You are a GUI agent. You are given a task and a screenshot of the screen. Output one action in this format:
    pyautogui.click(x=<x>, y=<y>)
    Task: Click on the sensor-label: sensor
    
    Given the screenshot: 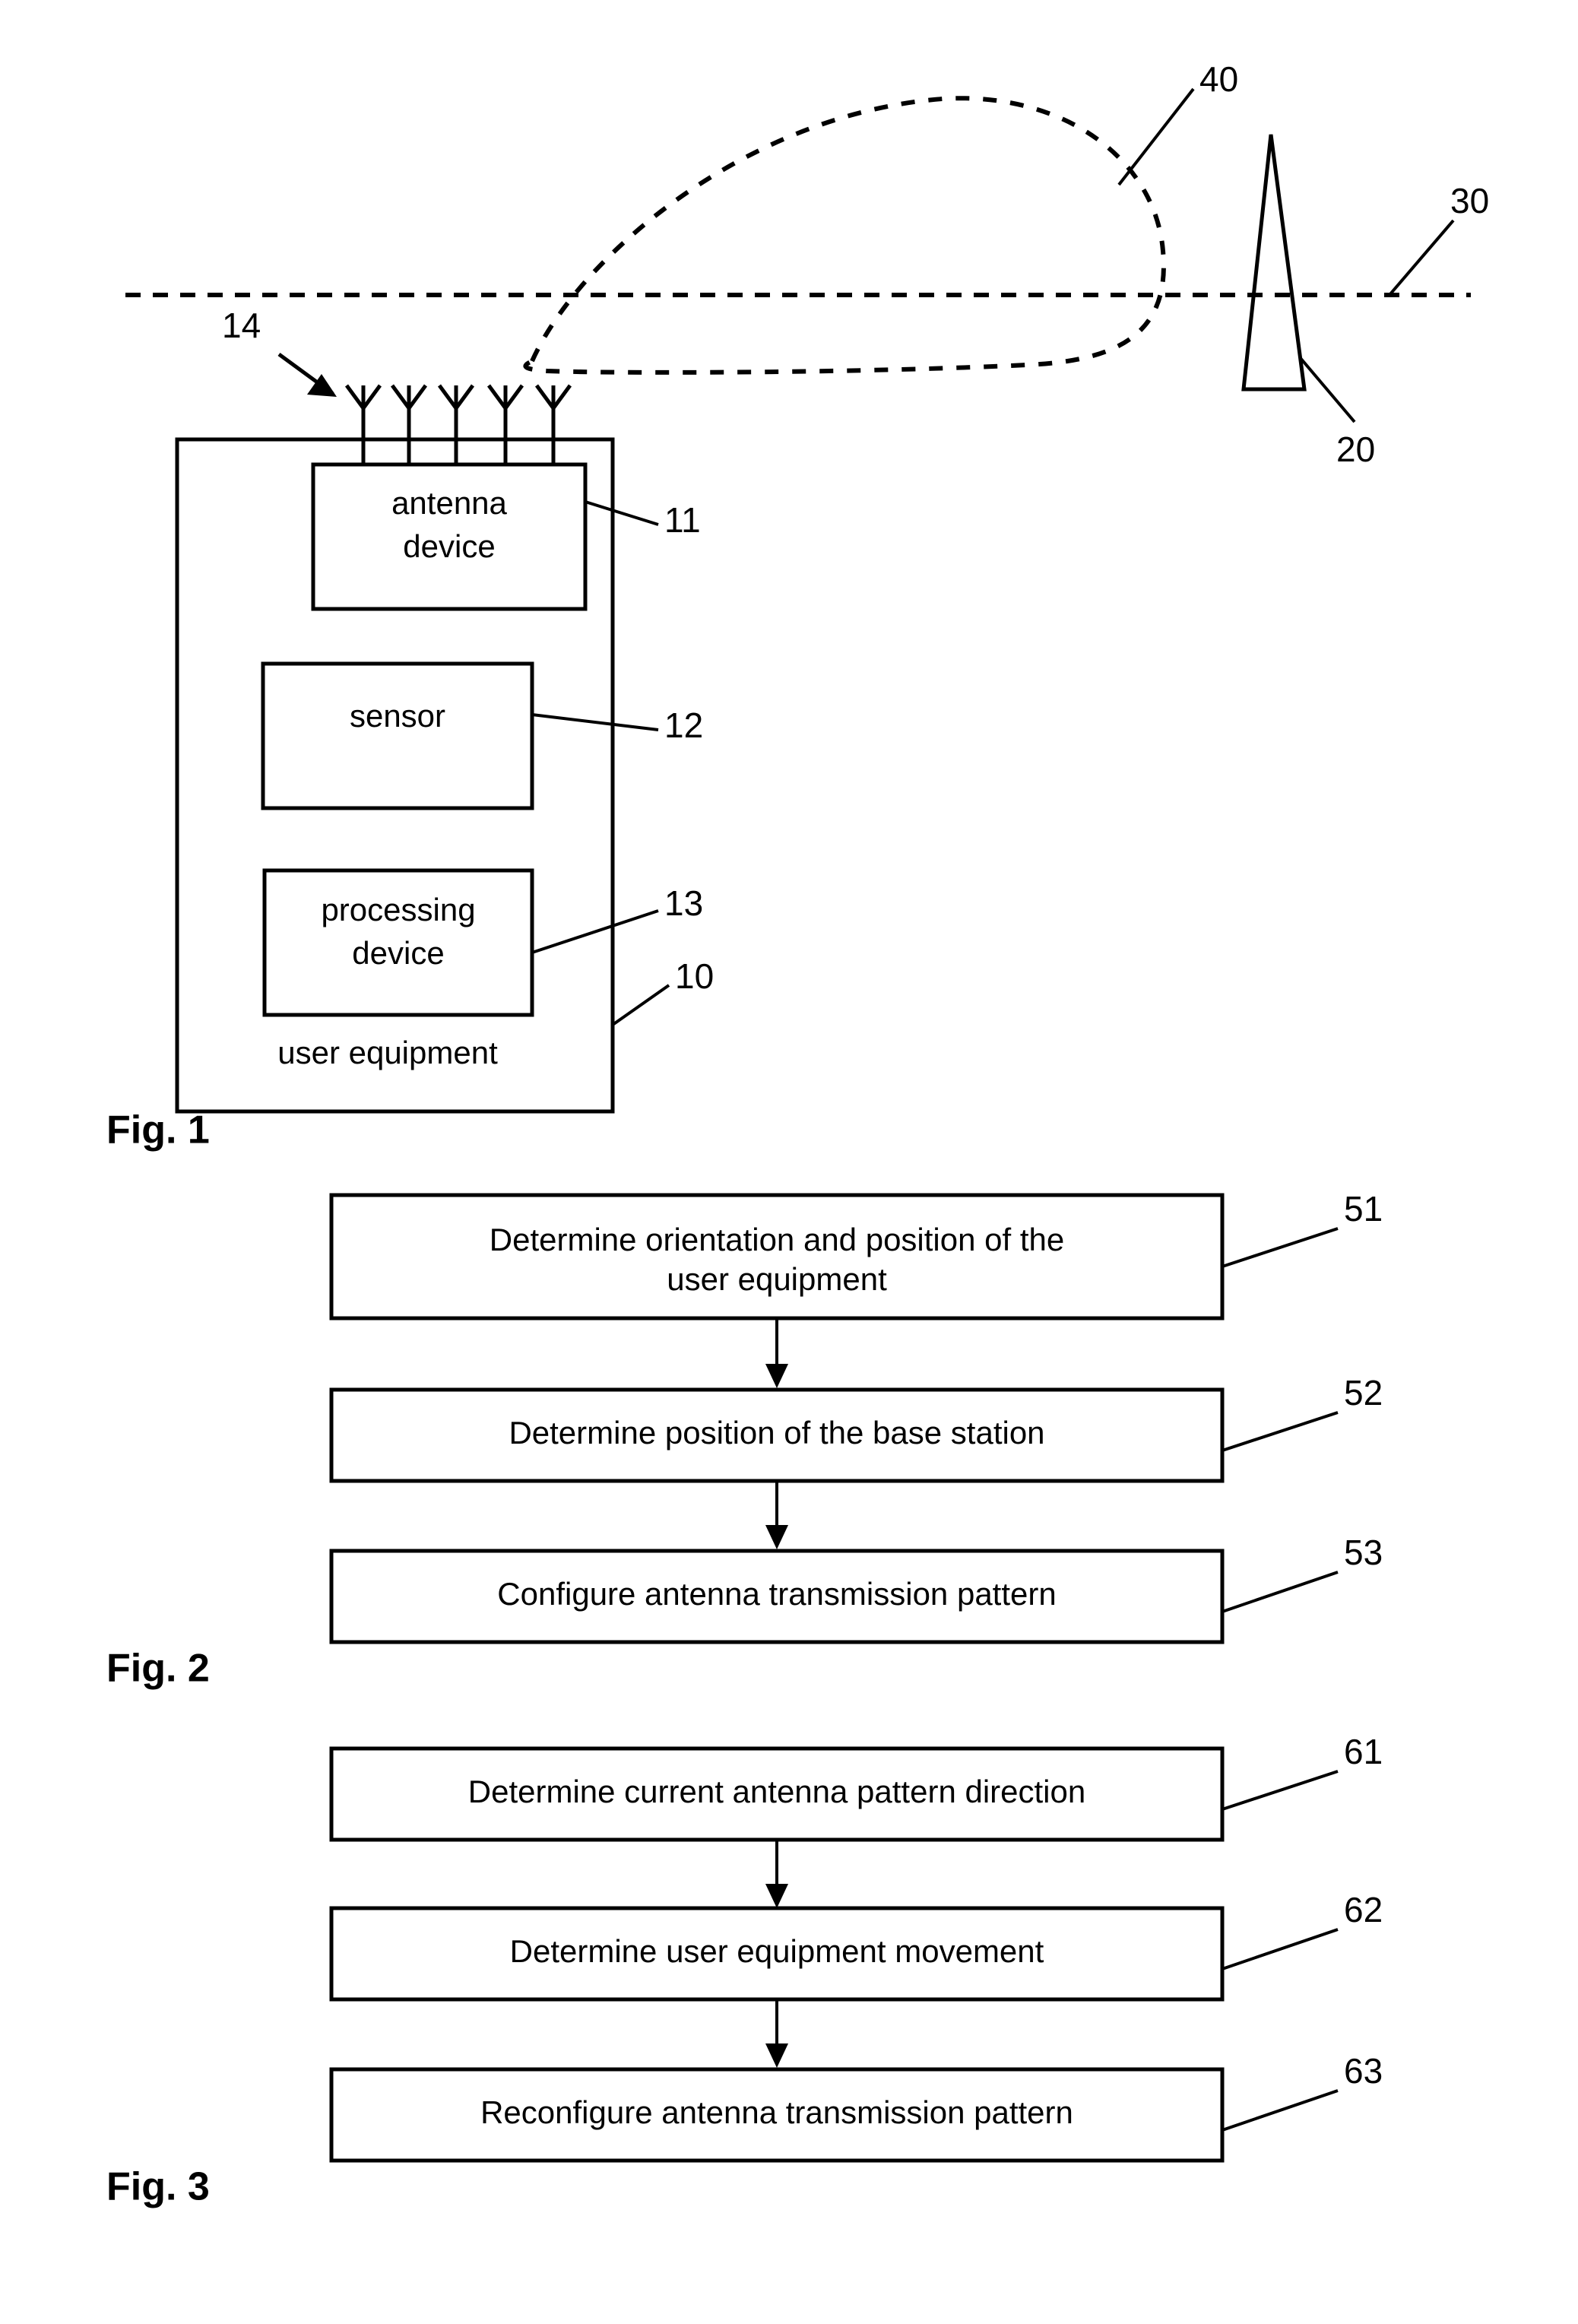 What is the action you would take?
    pyautogui.click(x=397, y=716)
    